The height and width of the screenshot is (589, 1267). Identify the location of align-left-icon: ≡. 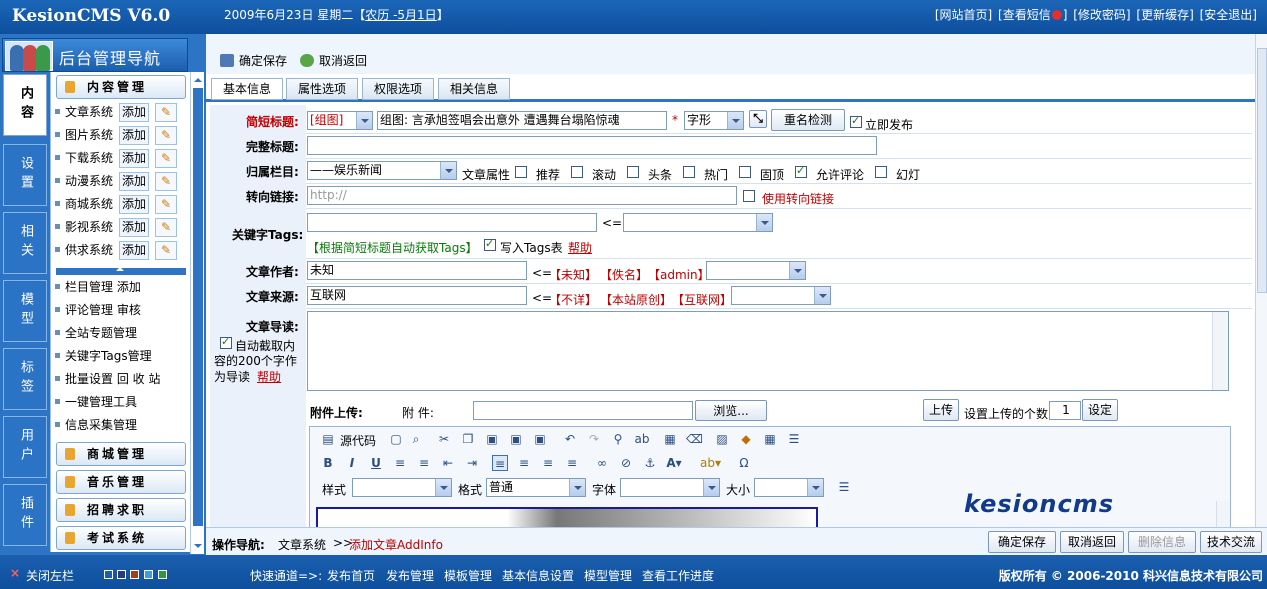
(500, 463).